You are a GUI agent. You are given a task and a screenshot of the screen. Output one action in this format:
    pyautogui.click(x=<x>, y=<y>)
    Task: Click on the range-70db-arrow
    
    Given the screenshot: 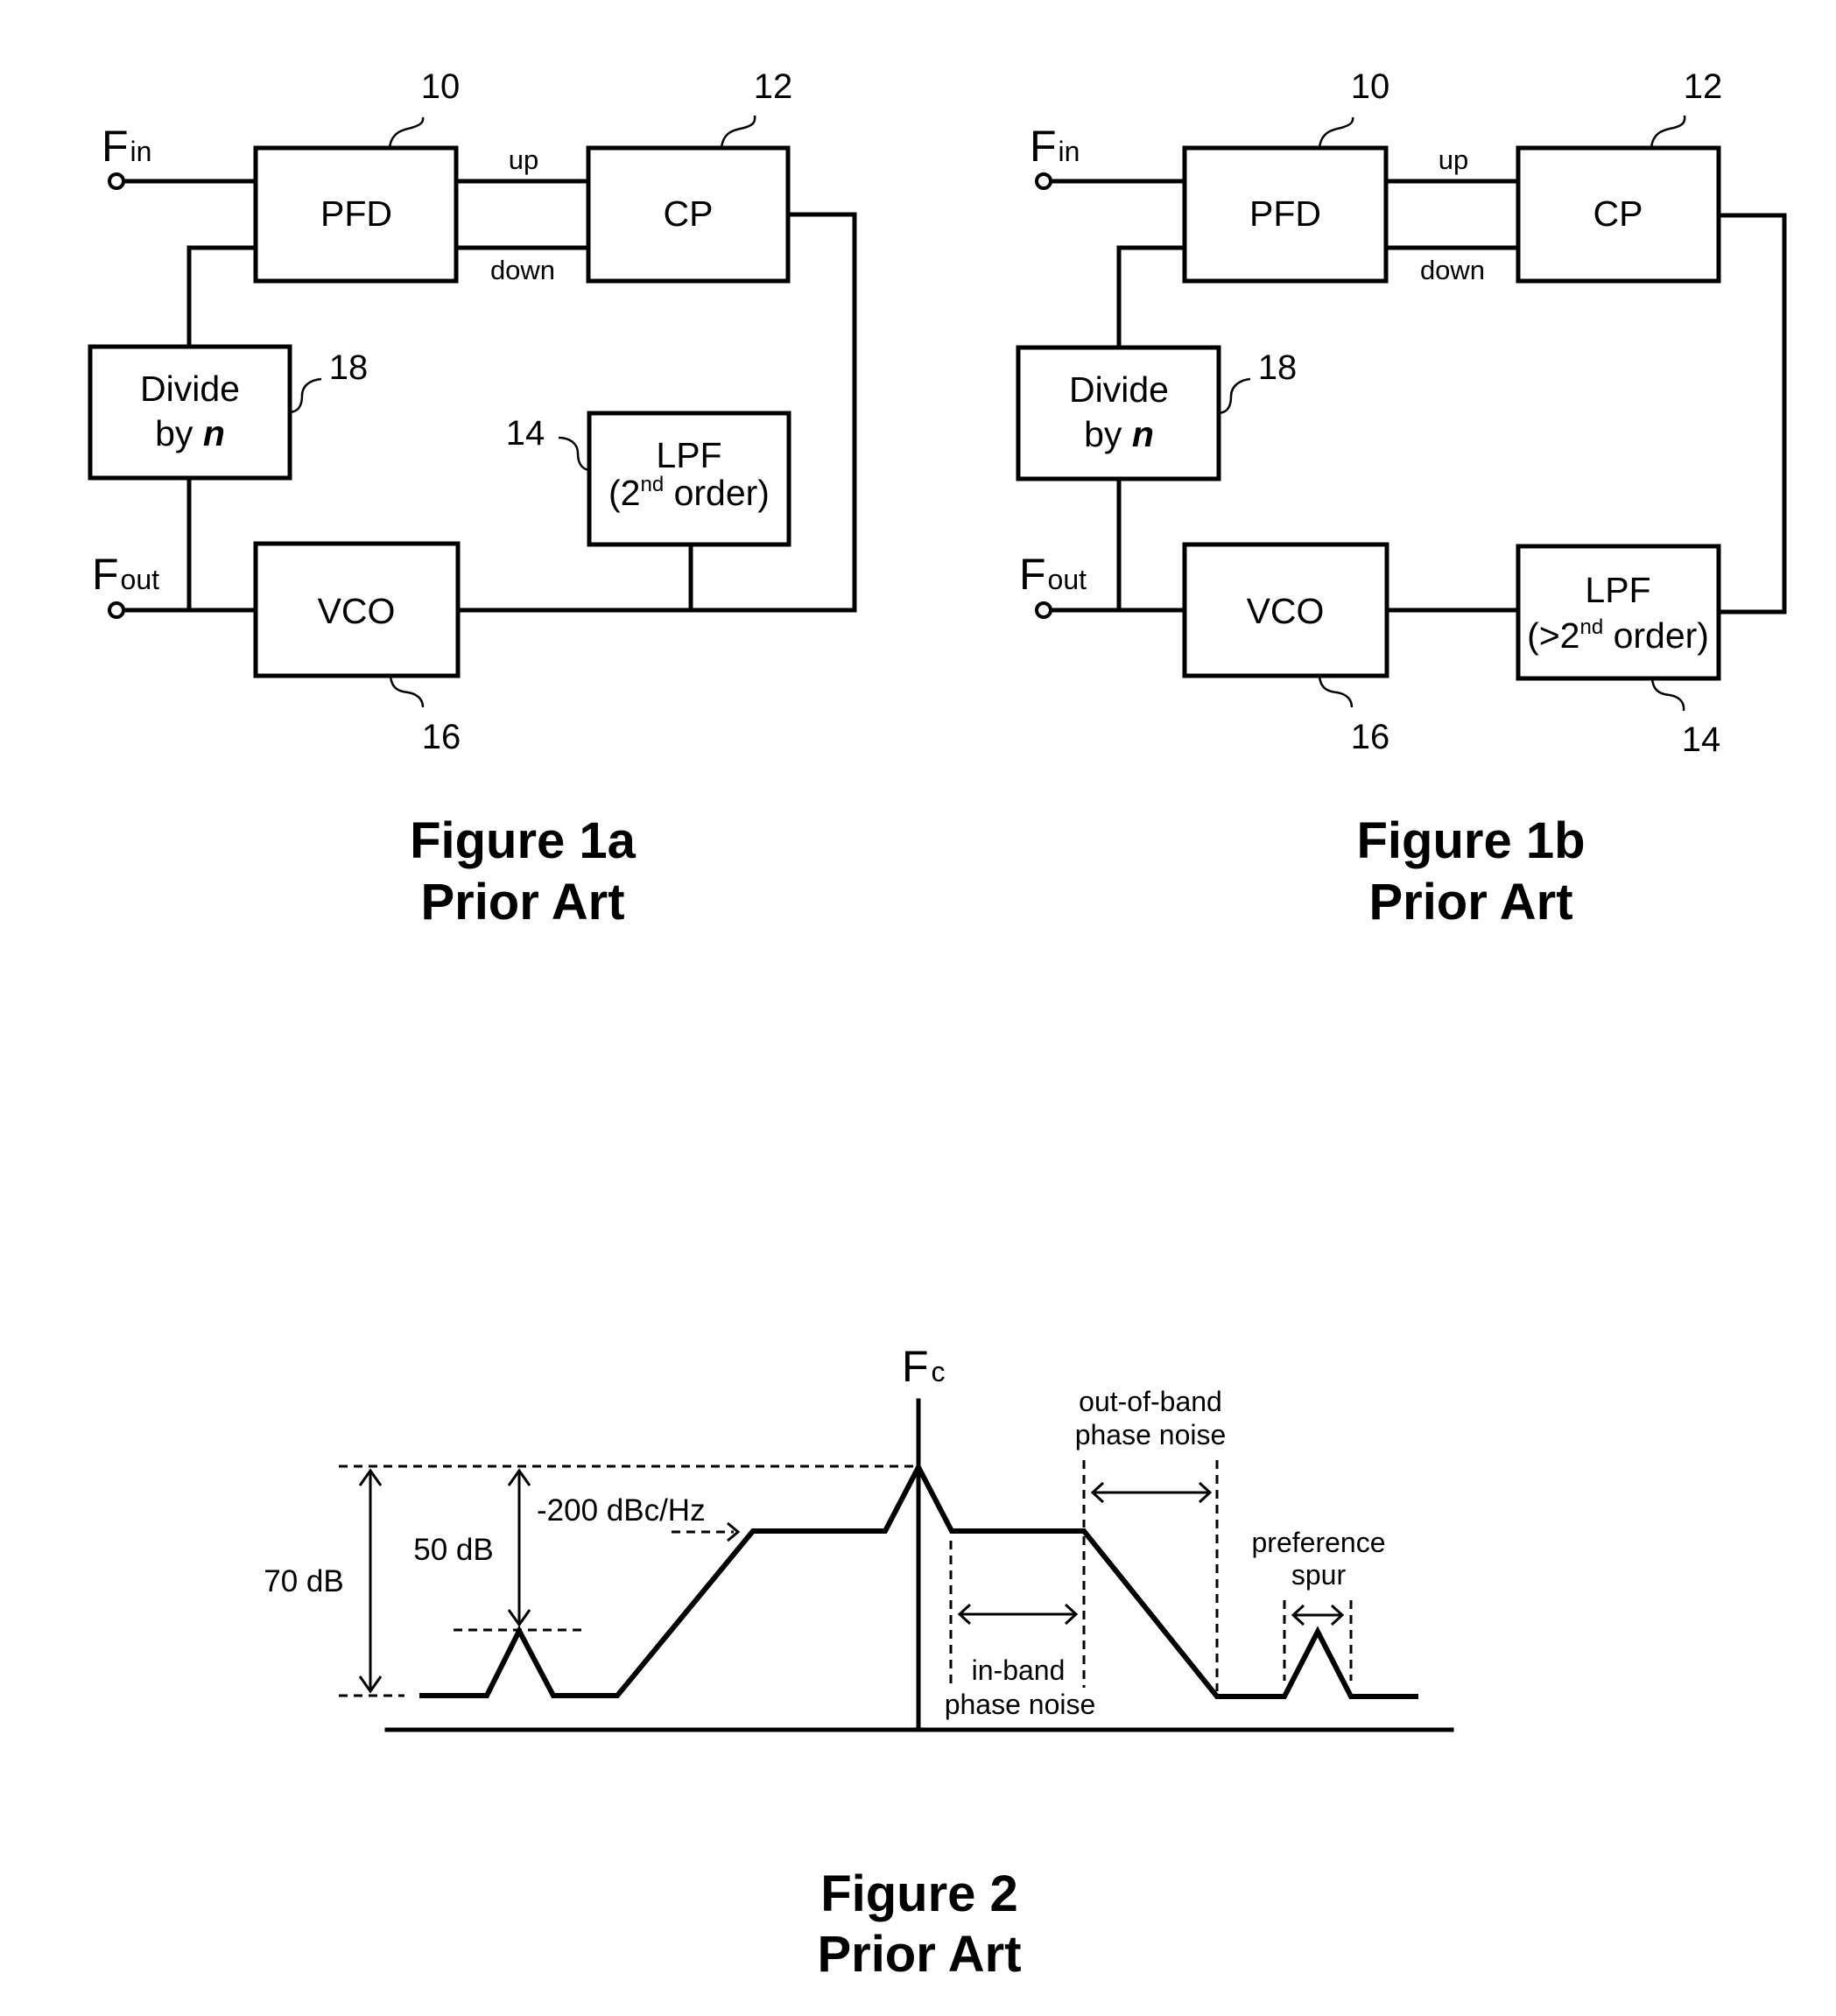 What is the action you would take?
    pyautogui.click(x=370, y=1581)
    